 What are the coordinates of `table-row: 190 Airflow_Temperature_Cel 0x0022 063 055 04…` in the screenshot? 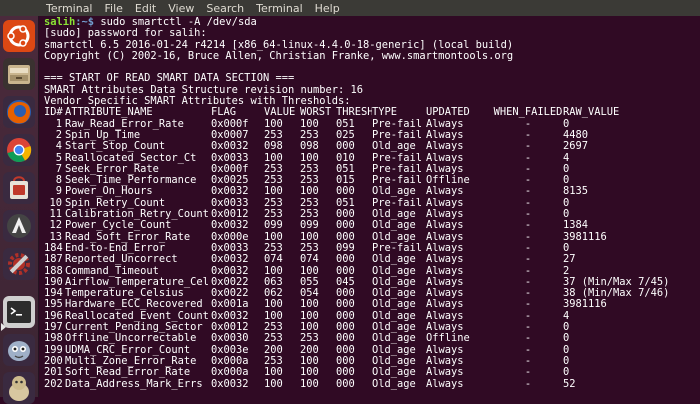 It's located at (372, 282).